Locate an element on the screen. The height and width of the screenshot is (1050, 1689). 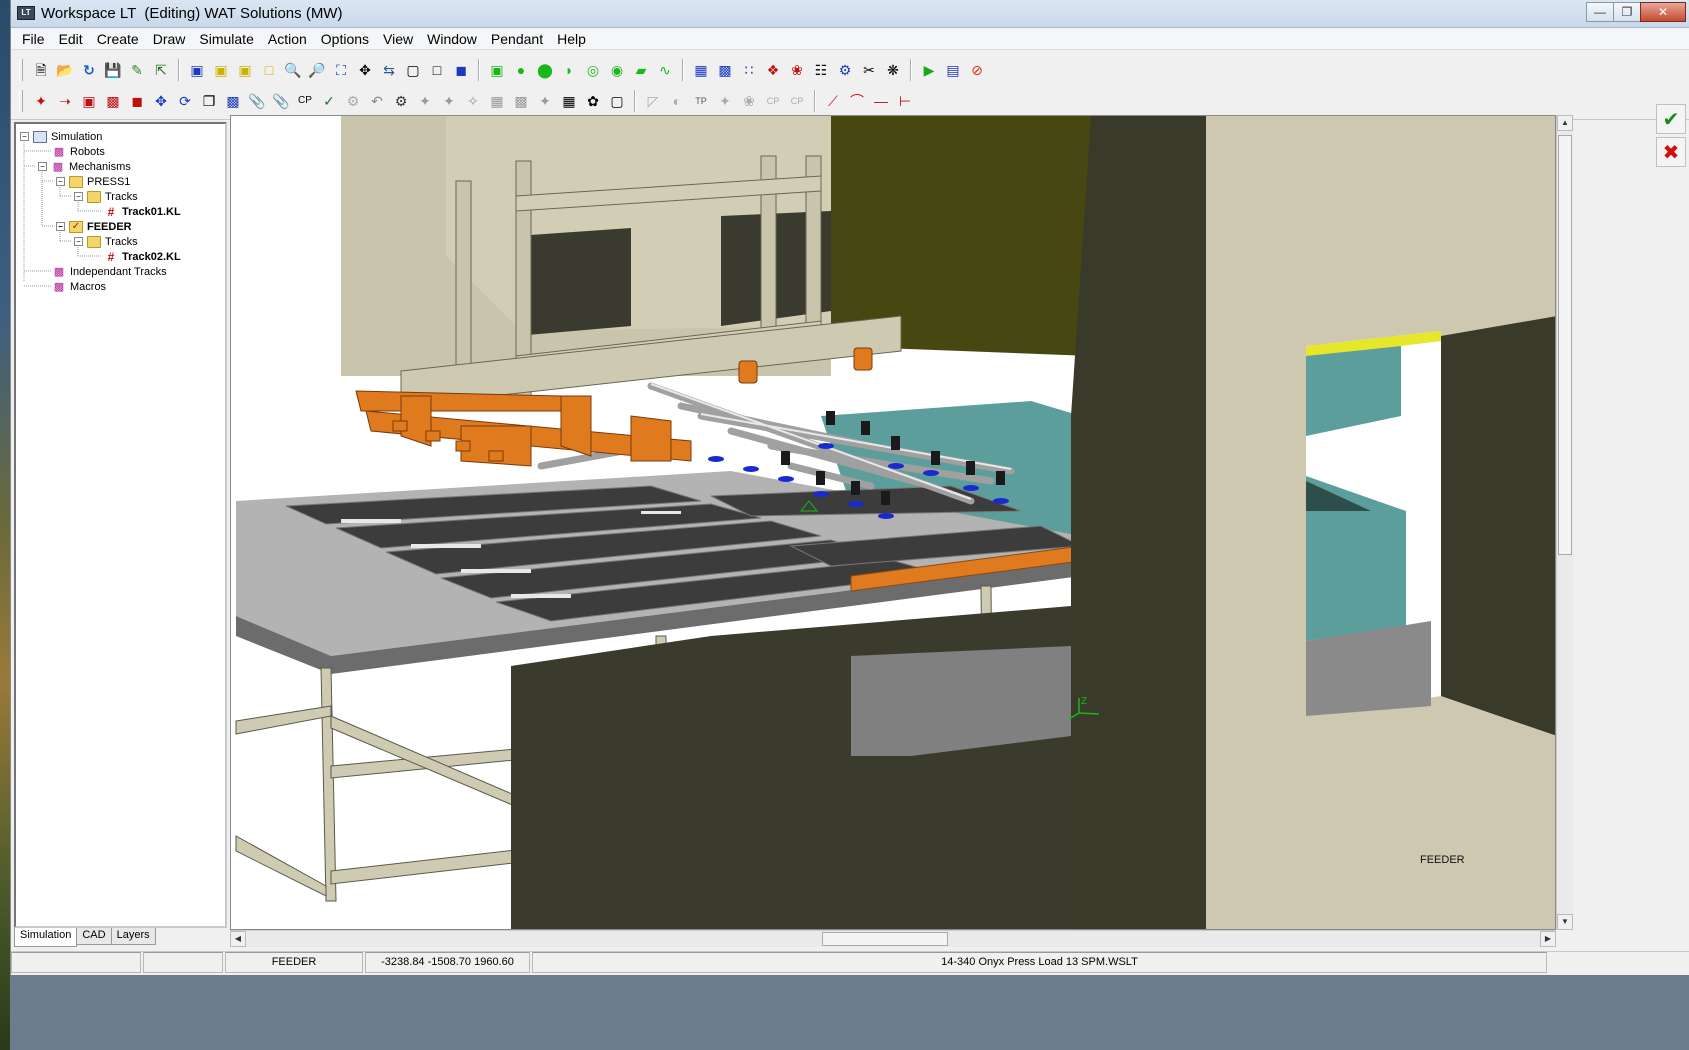
disabled-5-button: ▦ is located at coordinates (497, 101).